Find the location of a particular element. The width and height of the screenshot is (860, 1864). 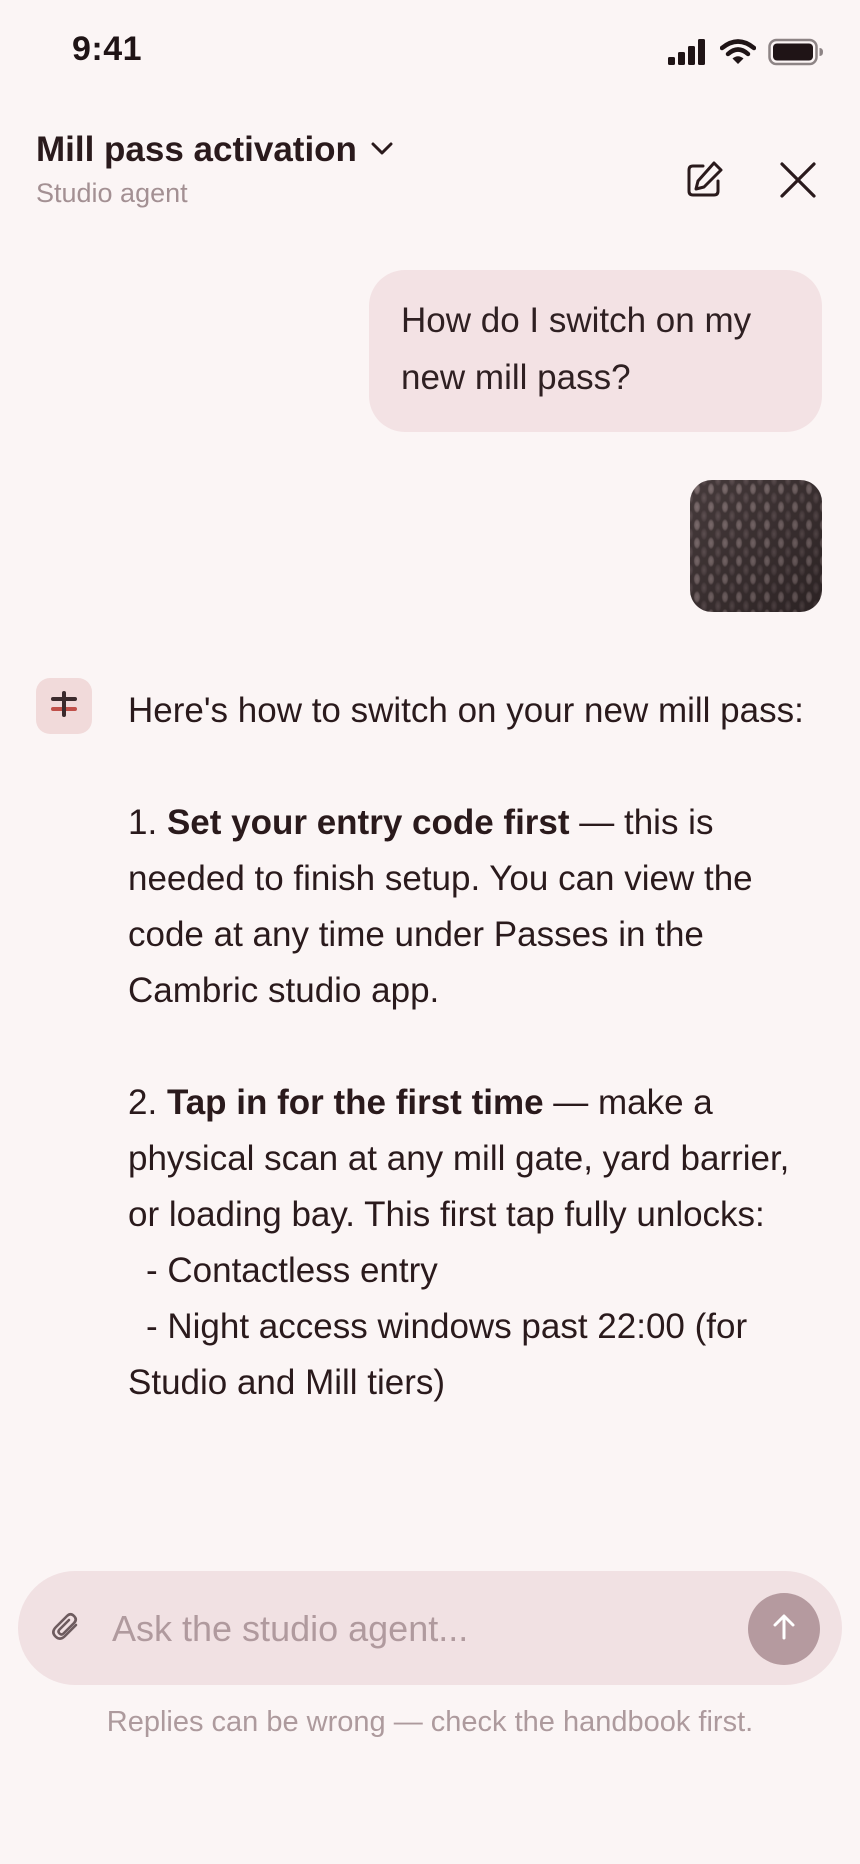

battery-icon is located at coordinates (796, 54).